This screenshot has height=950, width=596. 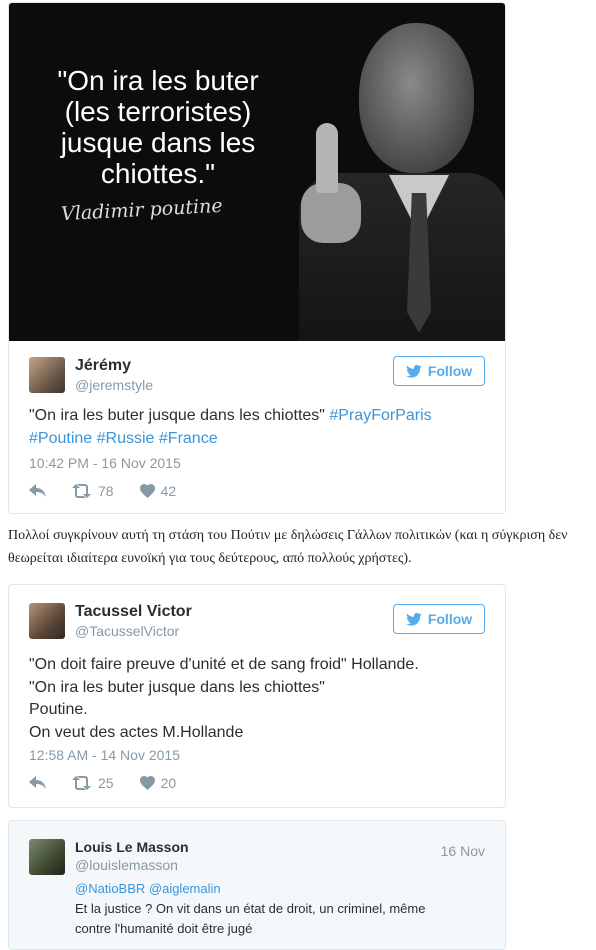 What do you see at coordinates (105, 463) in the screenshot?
I see `tweet-timestamp: 10:42 PM - 16 Nov 2015` at bounding box center [105, 463].